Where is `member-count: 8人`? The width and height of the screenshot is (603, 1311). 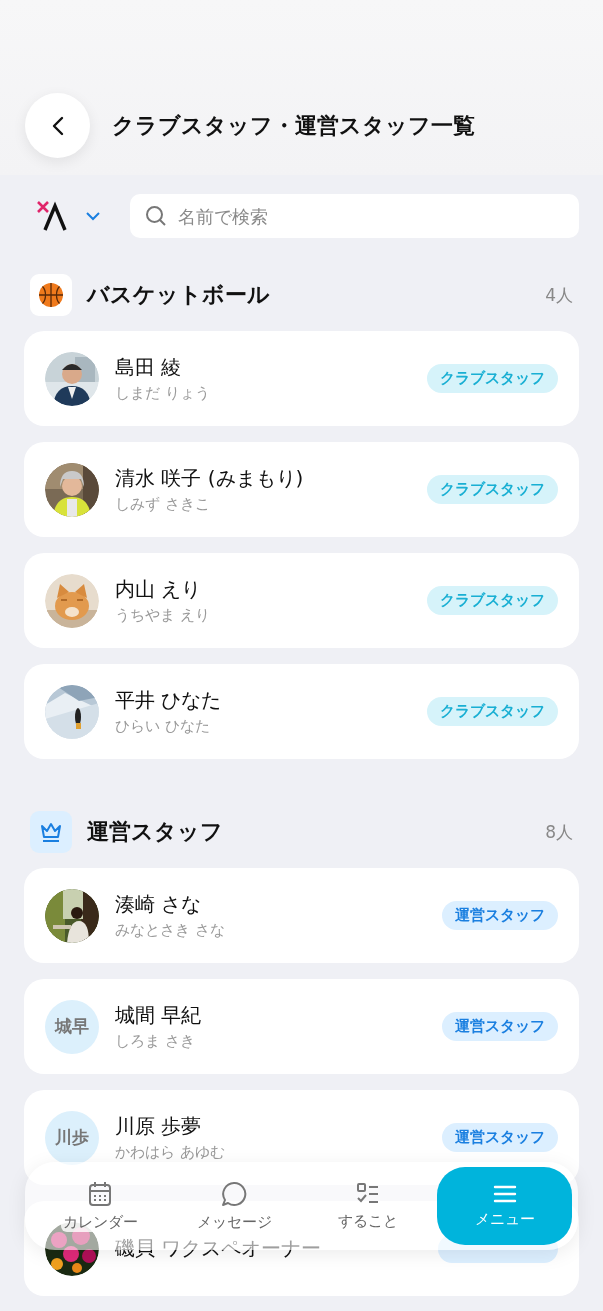
member-count: 8人 is located at coordinates (559, 832).